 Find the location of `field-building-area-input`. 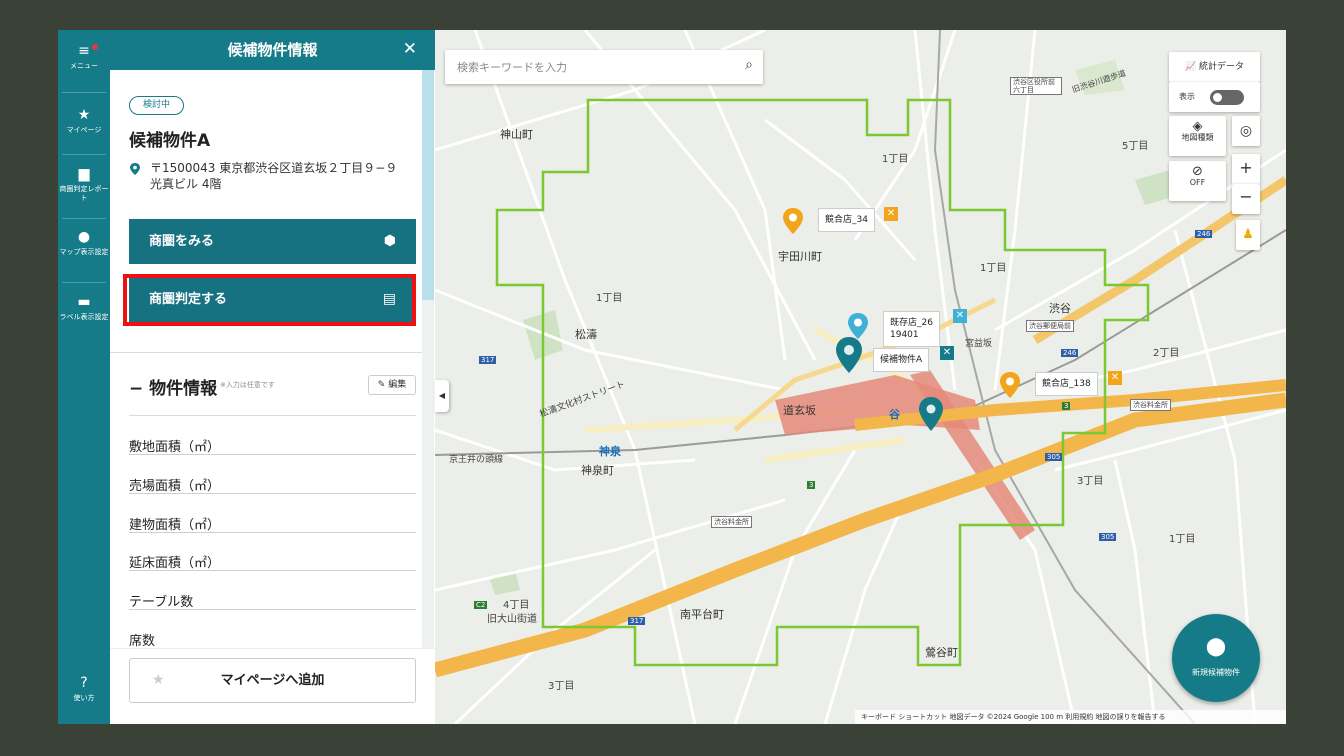

field-building-area-input is located at coordinates (272, 532).